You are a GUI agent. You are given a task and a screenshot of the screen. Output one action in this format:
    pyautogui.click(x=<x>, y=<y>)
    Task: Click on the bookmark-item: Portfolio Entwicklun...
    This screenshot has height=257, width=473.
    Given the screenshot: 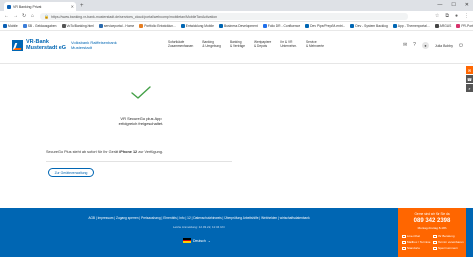 What is the action you would take?
    pyautogui.click(x=157, y=26)
    